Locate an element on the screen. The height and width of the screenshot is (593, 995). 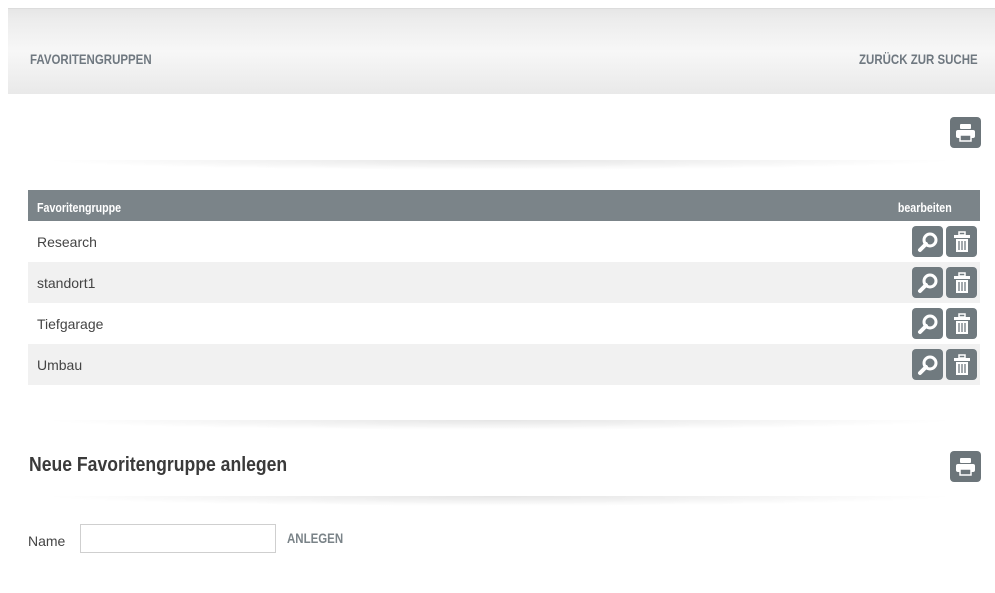
group-name-cell: Research is located at coordinates (444, 241).